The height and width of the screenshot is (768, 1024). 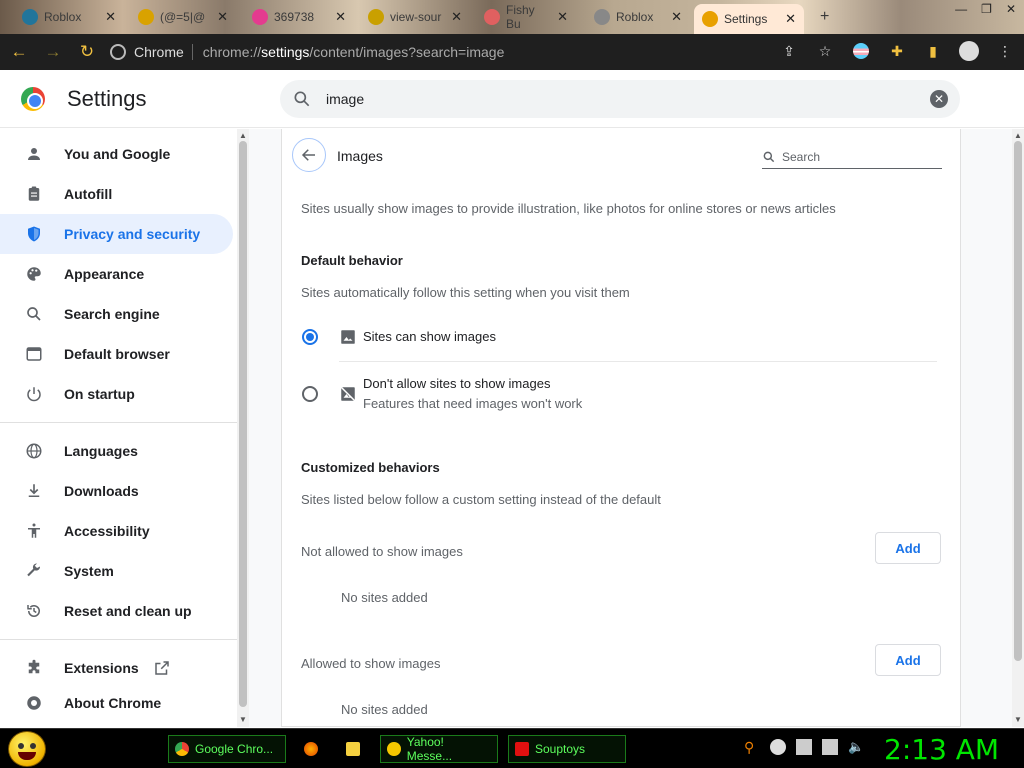 What do you see at coordinates (749, 19) in the screenshot?
I see `tab-settings: Settings ✕` at bounding box center [749, 19].